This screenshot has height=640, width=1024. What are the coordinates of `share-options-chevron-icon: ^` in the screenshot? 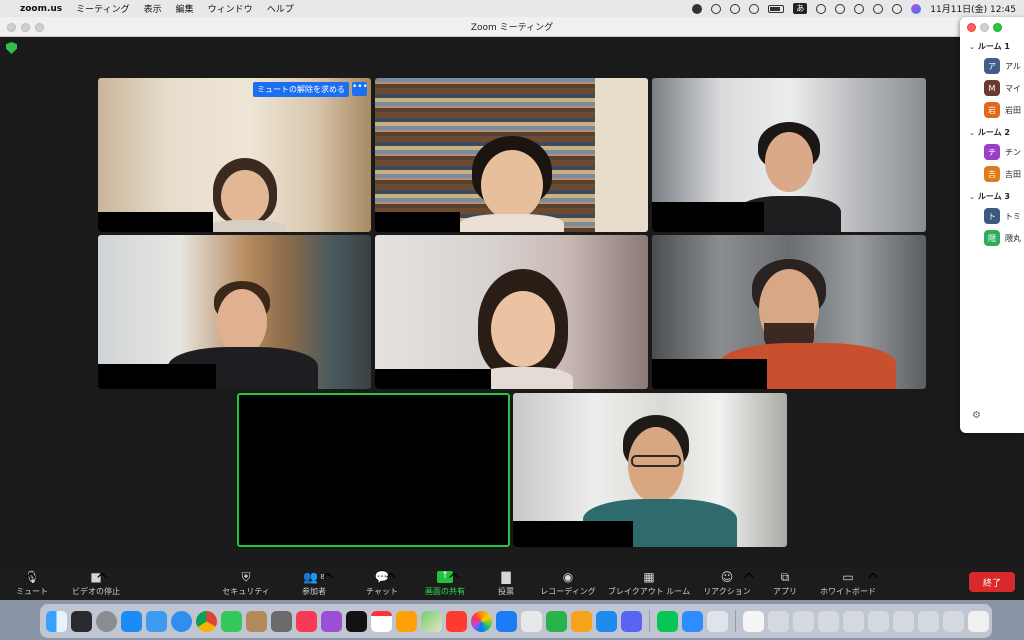 It's located at (453, 579).